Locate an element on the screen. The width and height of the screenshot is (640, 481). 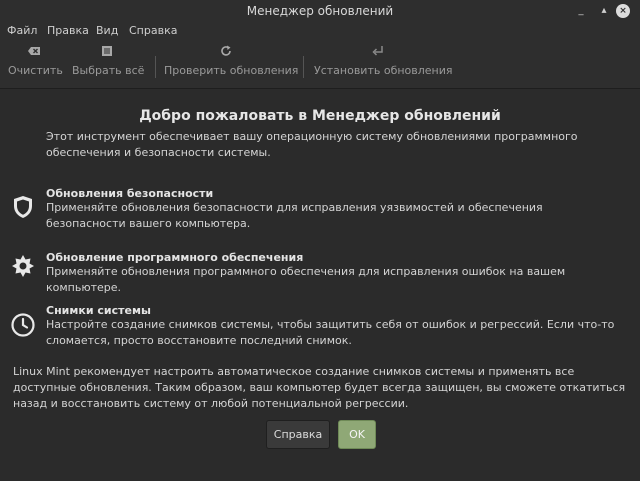
menu-help: Справка is located at coordinates (153, 30).